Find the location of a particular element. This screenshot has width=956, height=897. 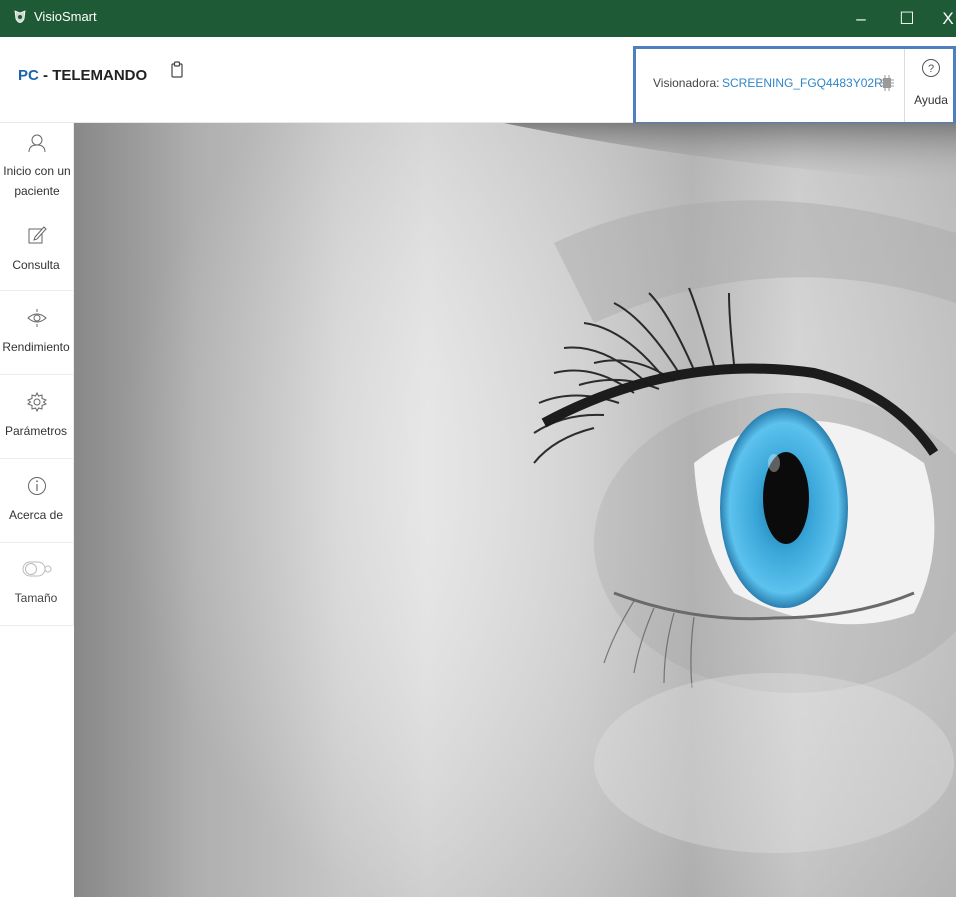

sidebar-item-rendimiento: Rendimiento is located at coordinates (37, 333).